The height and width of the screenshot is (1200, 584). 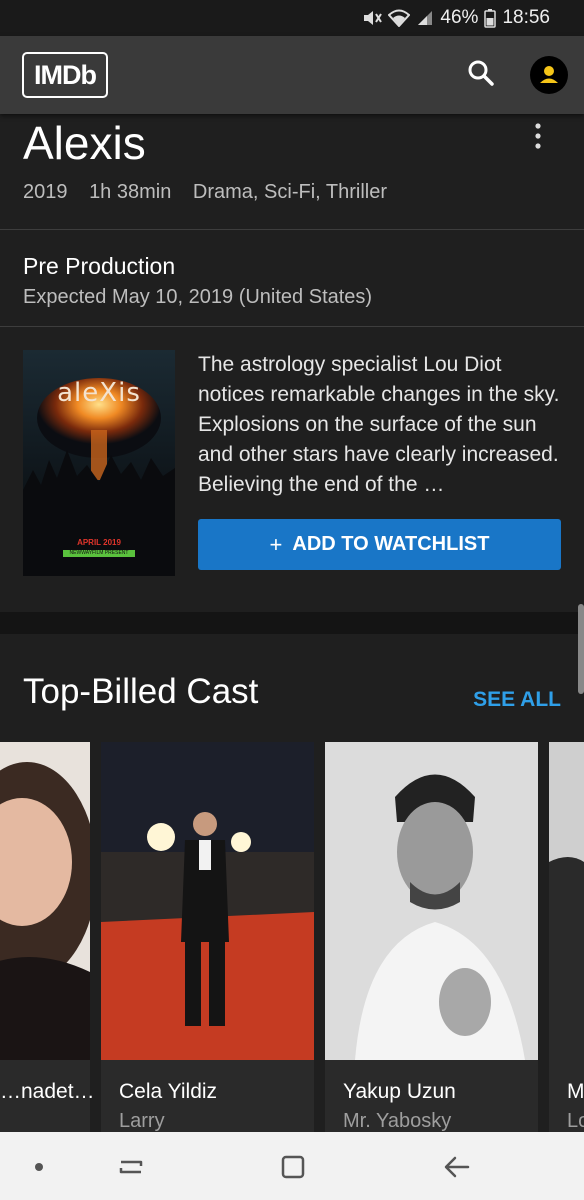 I want to click on see-all-link: SEE ALL, so click(x=517, y=700).